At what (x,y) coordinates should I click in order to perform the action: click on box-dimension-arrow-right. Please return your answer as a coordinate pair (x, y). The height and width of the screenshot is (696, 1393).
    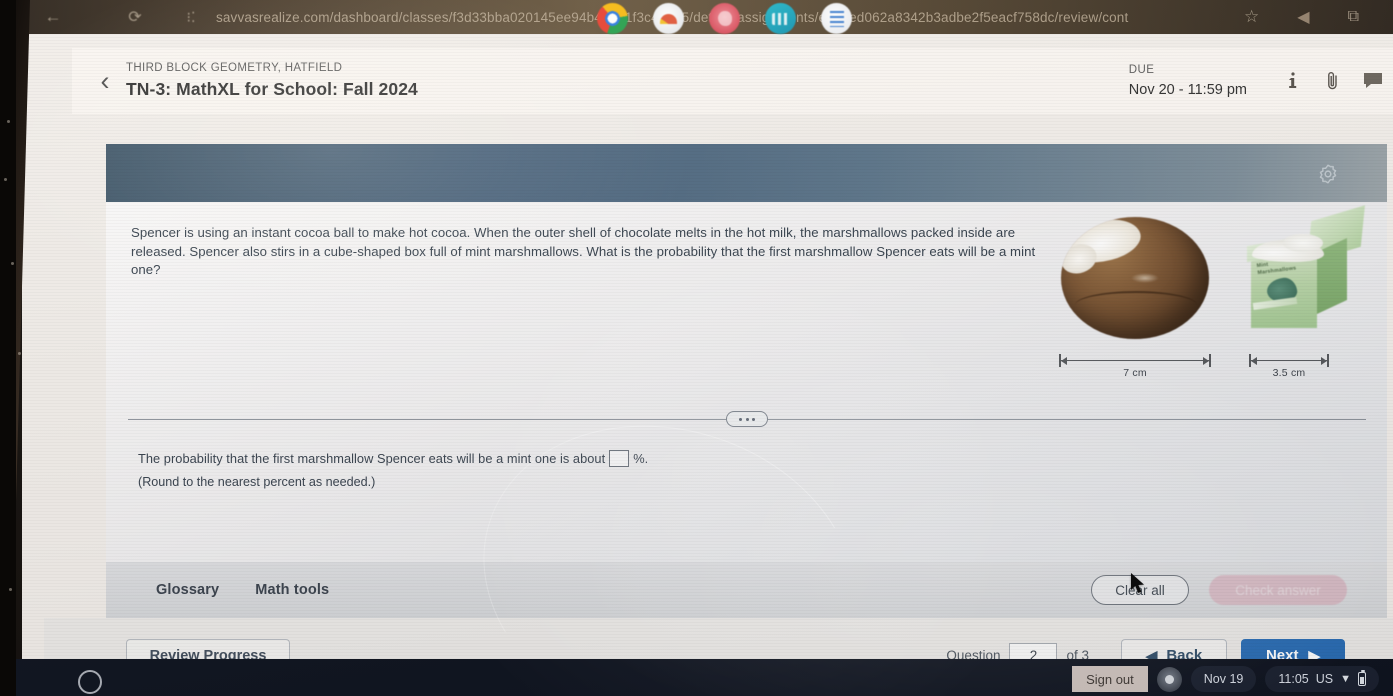
    Looking at the image, I should click on (1324, 361).